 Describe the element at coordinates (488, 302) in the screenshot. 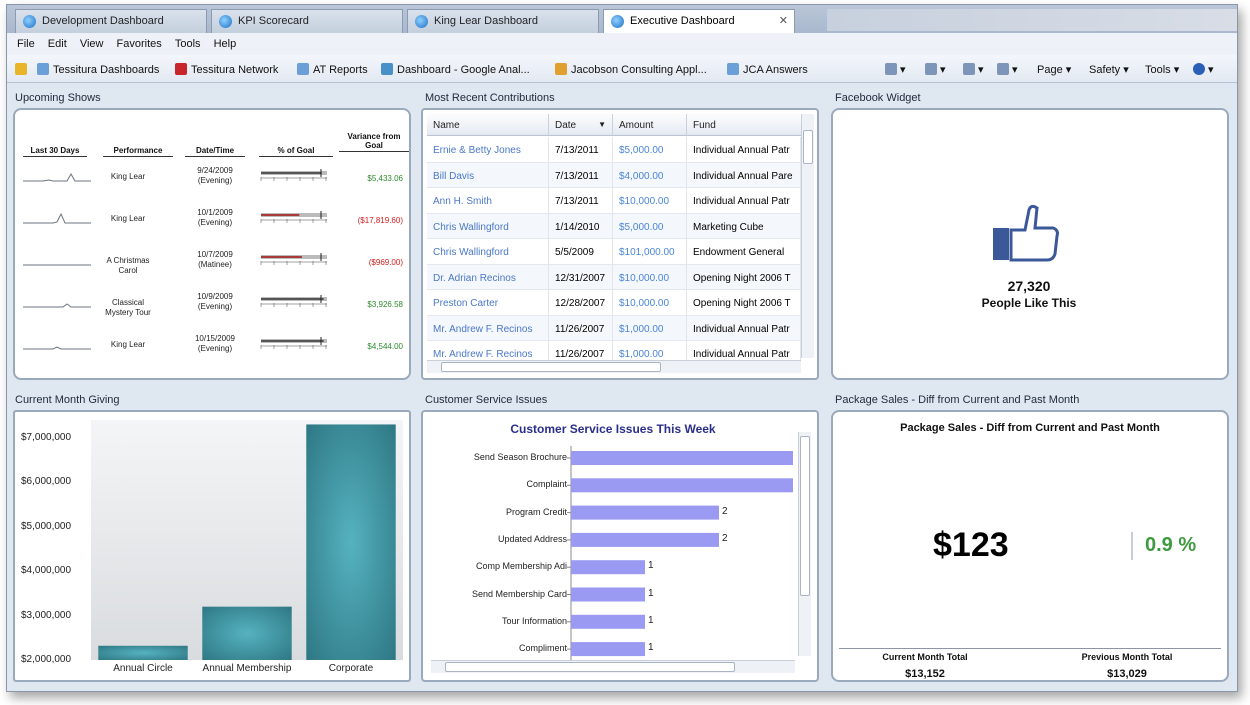

I see `contribution-name: Preston Carter` at that location.